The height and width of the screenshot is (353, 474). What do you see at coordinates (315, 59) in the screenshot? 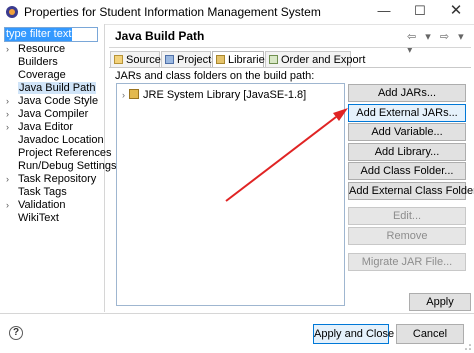
I see `tab-order-and-export: Order and Export` at bounding box center [315, 59].